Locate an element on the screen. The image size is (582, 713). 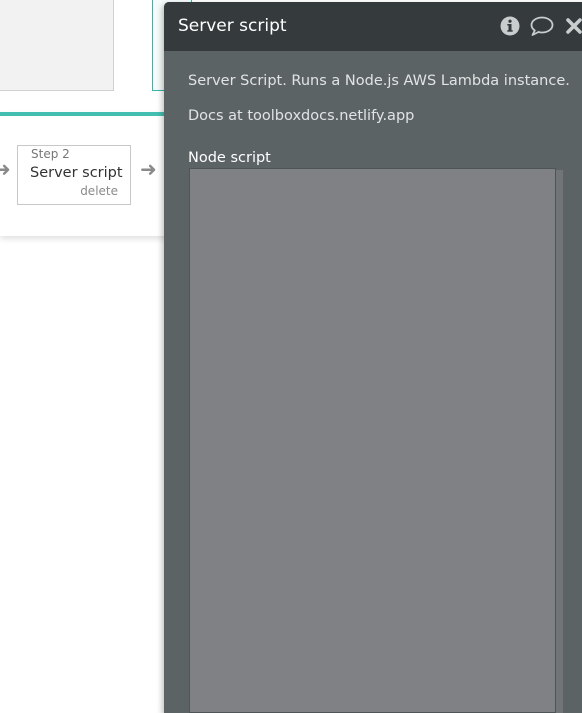
panel-title: Server script is located at coordinates (232, 26).